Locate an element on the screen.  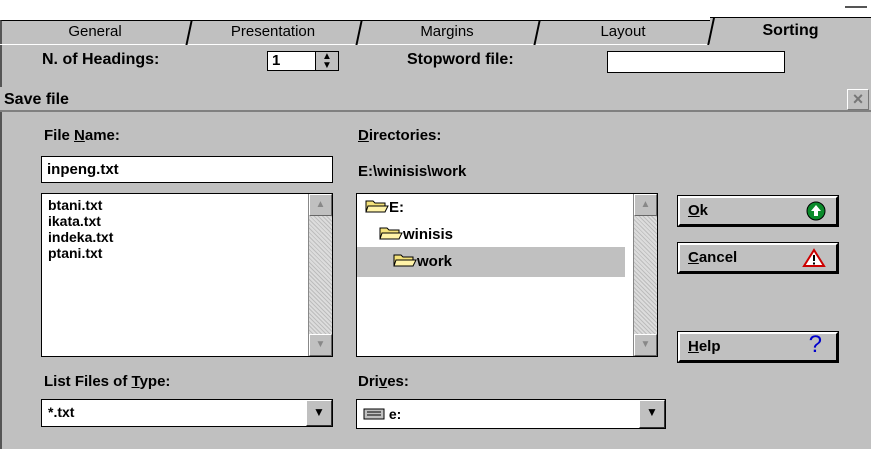
help-button-label: Help is located at coordinates (704, 346).